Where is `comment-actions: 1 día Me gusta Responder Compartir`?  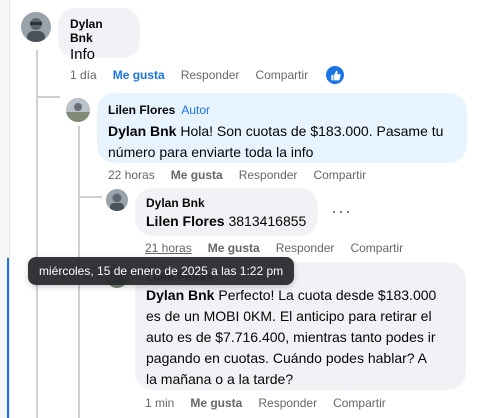 comment-actions: 1 día Me gusta Responder Compartir is located at coordinates (197, 75).